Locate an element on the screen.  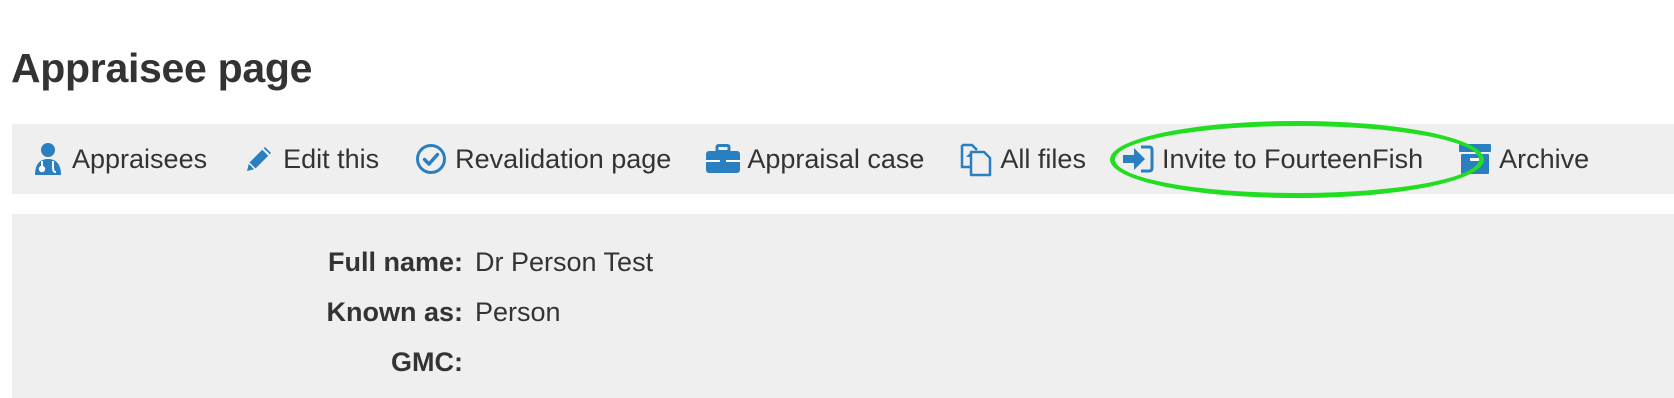
edit-this-button: Edit this is located at coordinates (310, 159).